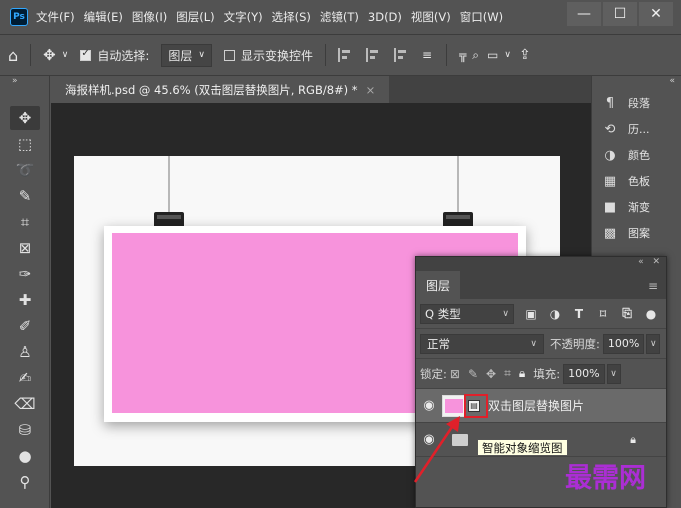  Describe the element at coordinates (431, 17) in the screenshot. I see `menu-view: 视图(V)` at that location.